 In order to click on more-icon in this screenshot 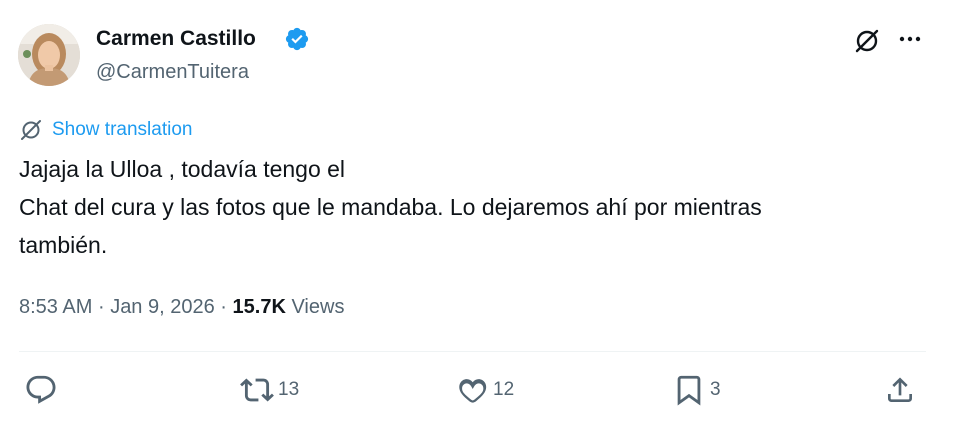, I will do `click(910, 39)`.